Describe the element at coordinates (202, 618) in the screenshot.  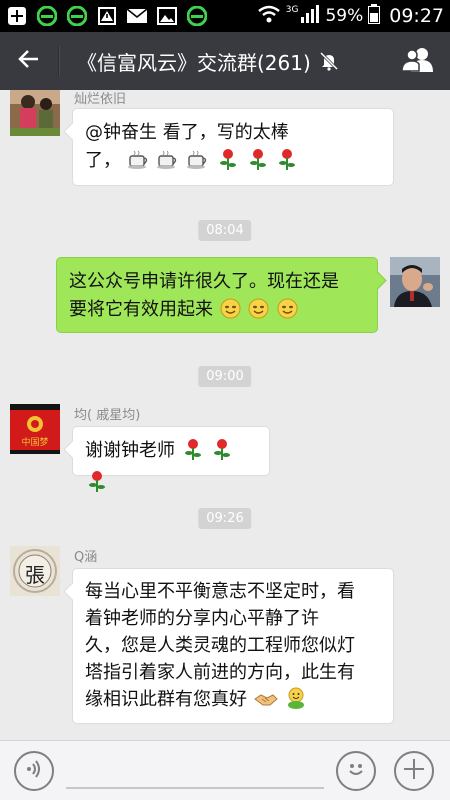
I see `message-text: 着钟老师的分享内心平静了许` at that location.